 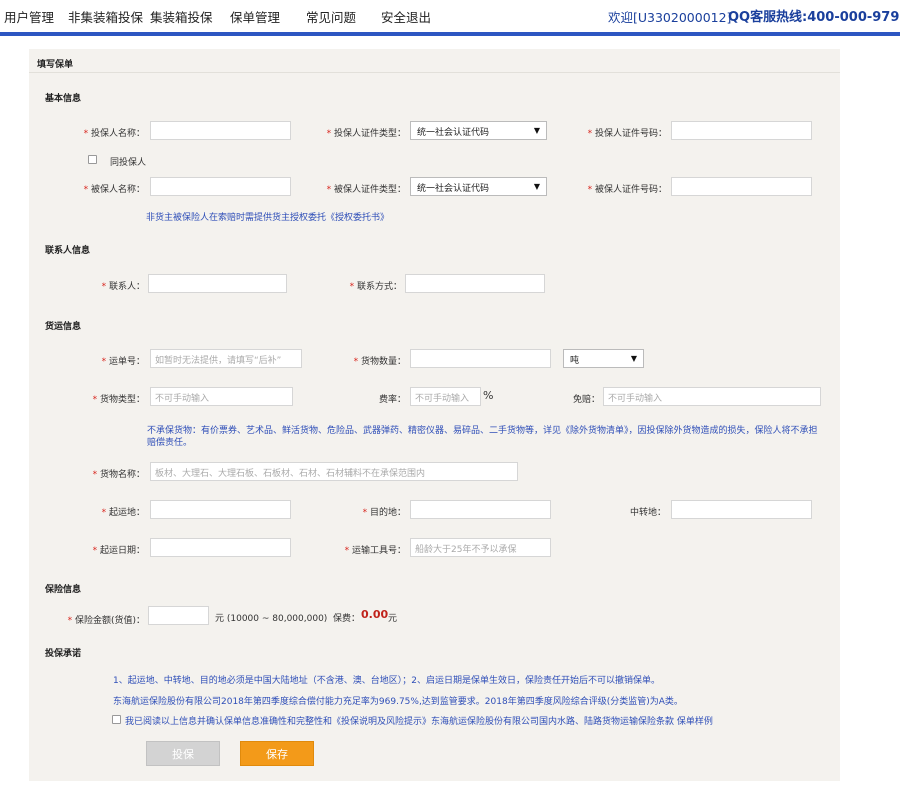 What do you see at coordinates (406, 16) in the screenshot?
I see `nav-logout: 安全退出` at bounding box center [406, 16].